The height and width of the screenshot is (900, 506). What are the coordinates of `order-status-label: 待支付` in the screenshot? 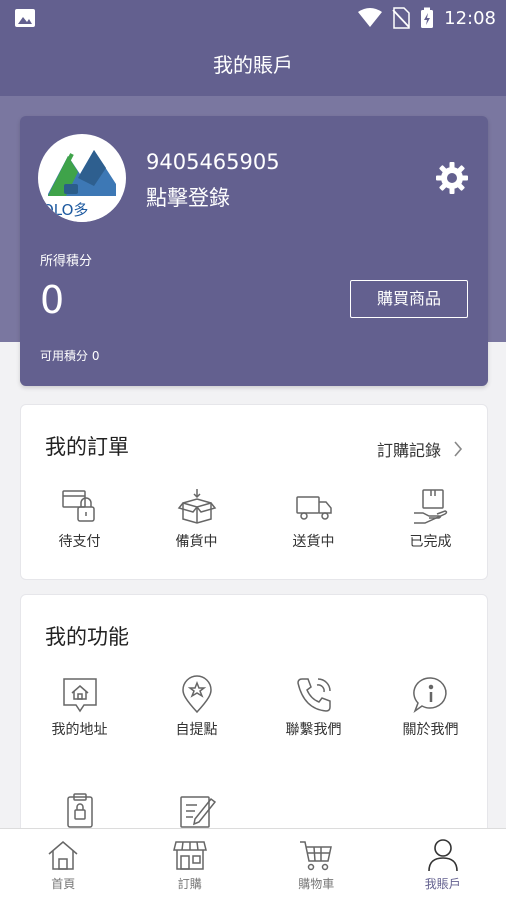 It's located at (79, 542).